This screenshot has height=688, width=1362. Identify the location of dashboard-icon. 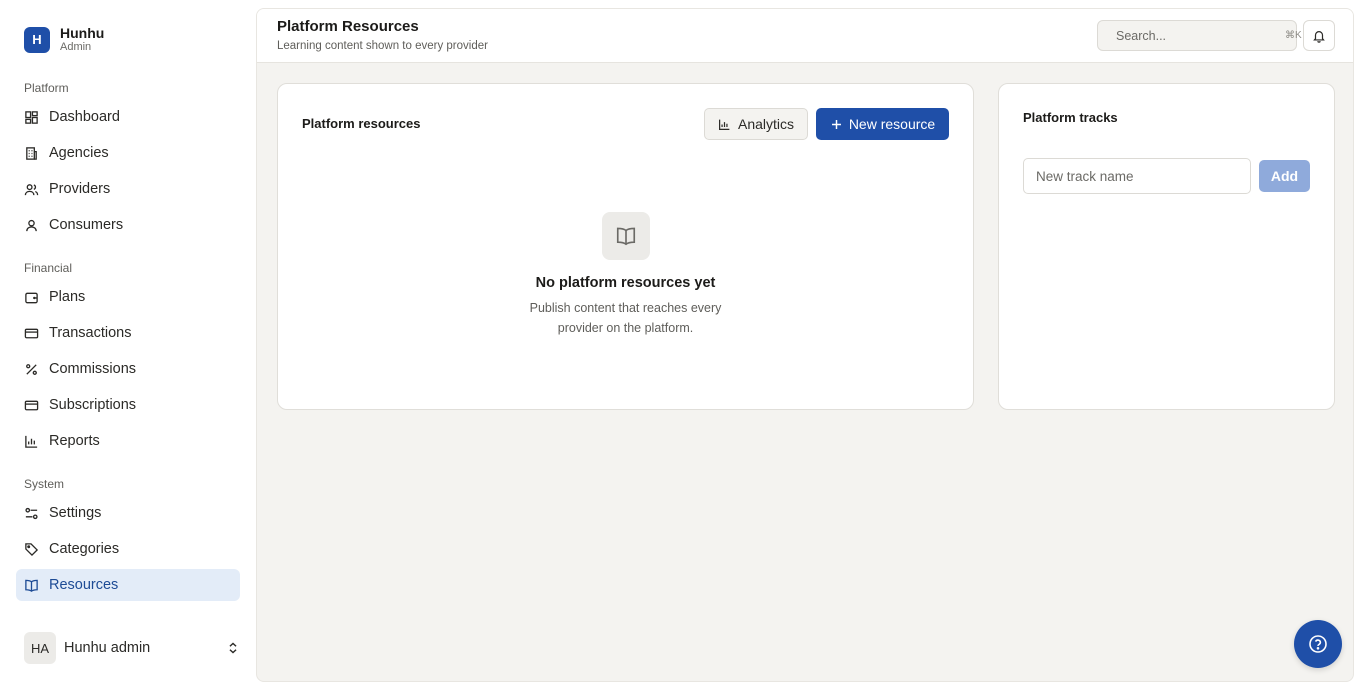
(31, 117).